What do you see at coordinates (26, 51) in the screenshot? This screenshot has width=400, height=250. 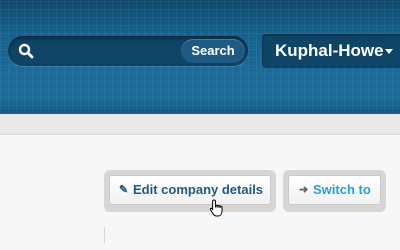 I see `search-icon` at bounding box center [26, 51].